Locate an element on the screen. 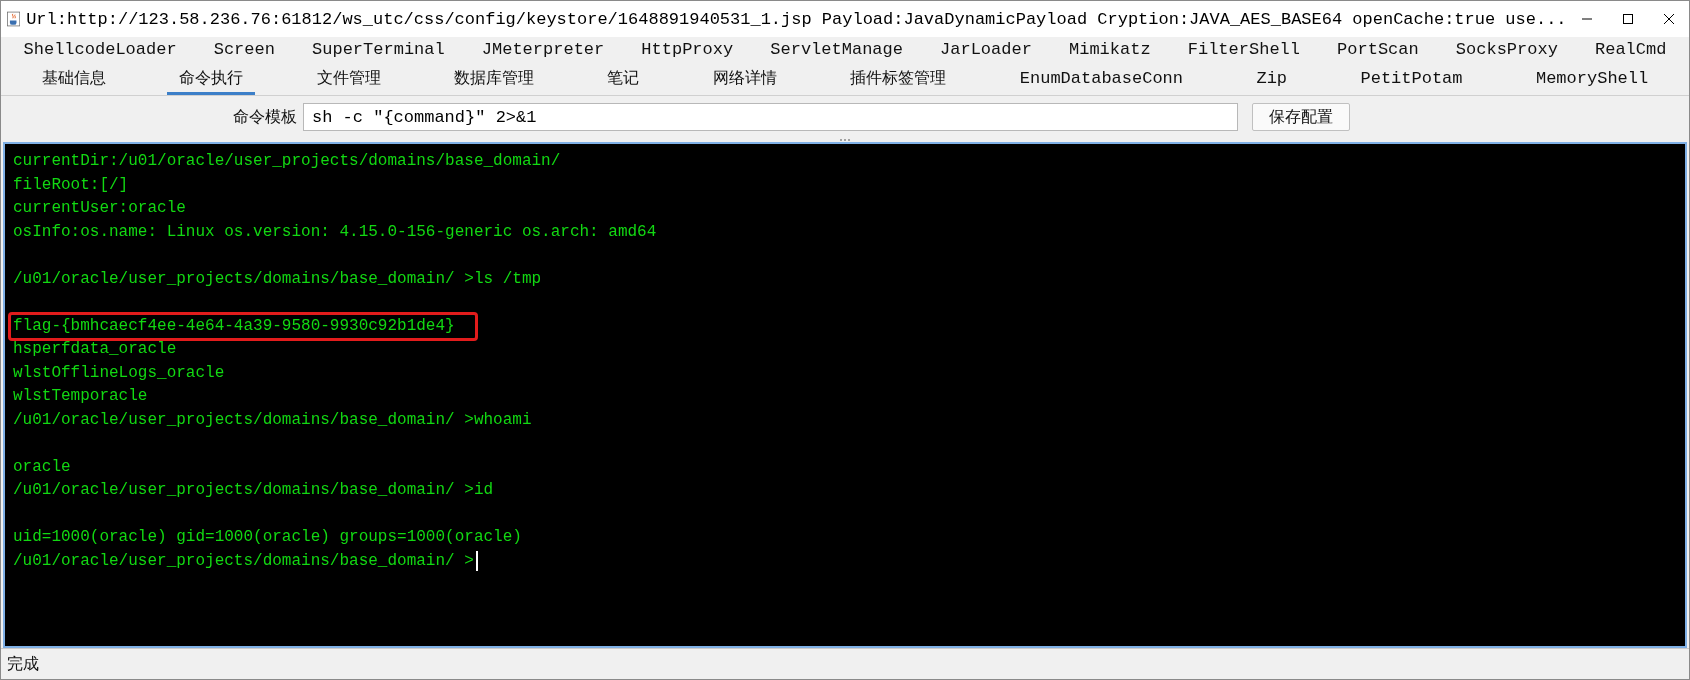 This screenshot has height=680, width=1690. tab: EnumDatabaseConn is located at coordinates (1101, 79).